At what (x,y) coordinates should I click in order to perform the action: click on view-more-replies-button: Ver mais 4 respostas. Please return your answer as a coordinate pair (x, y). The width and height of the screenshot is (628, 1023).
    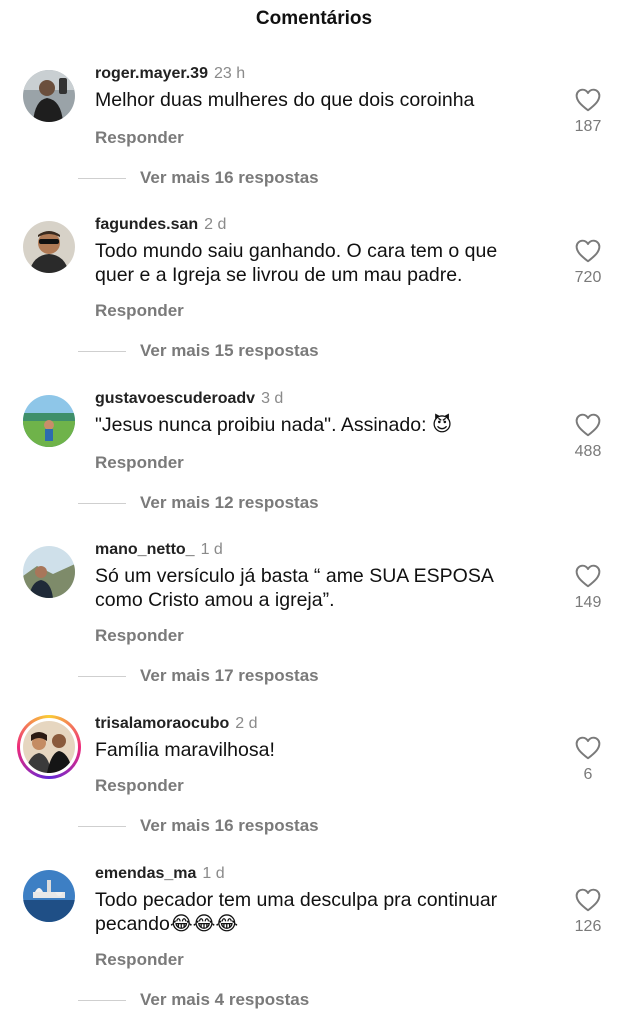
    Looking at the image, I should click on (224, 1000).